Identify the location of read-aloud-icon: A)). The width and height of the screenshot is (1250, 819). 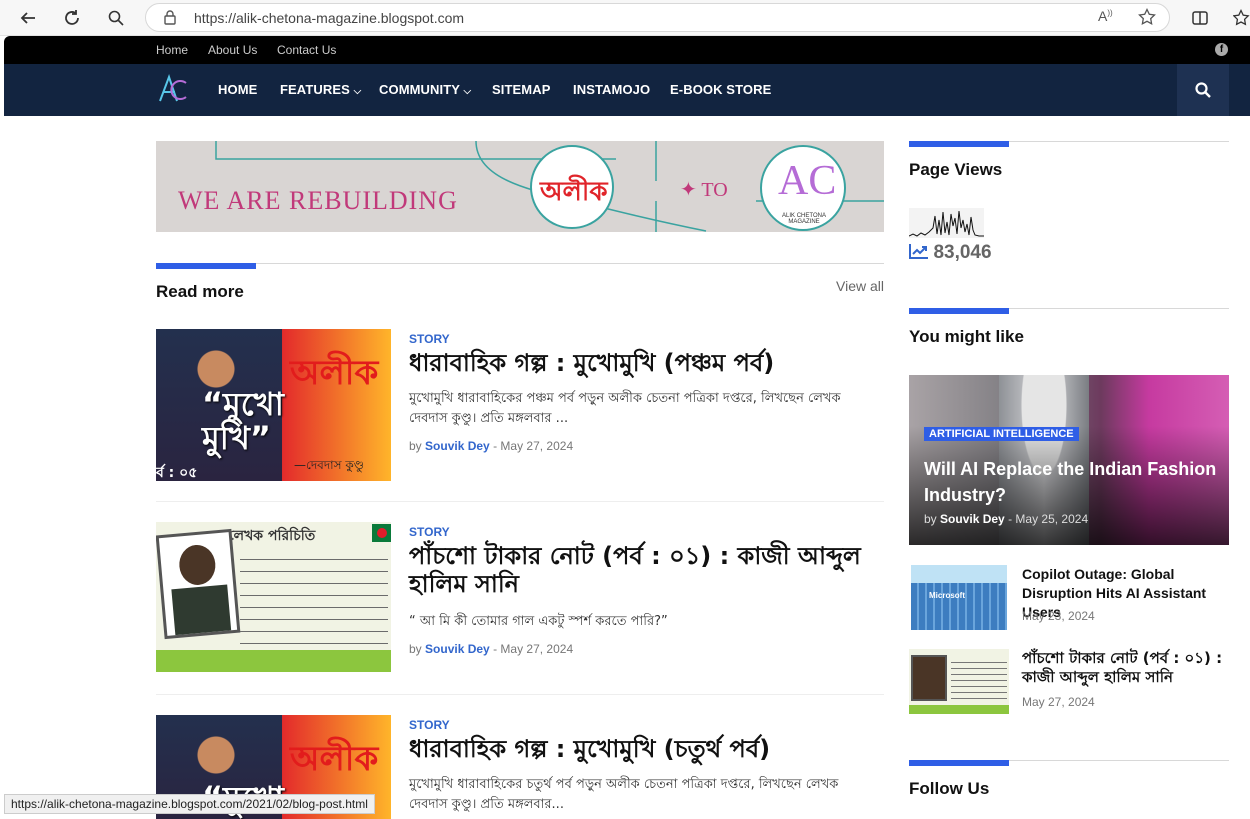
(1105, 16).